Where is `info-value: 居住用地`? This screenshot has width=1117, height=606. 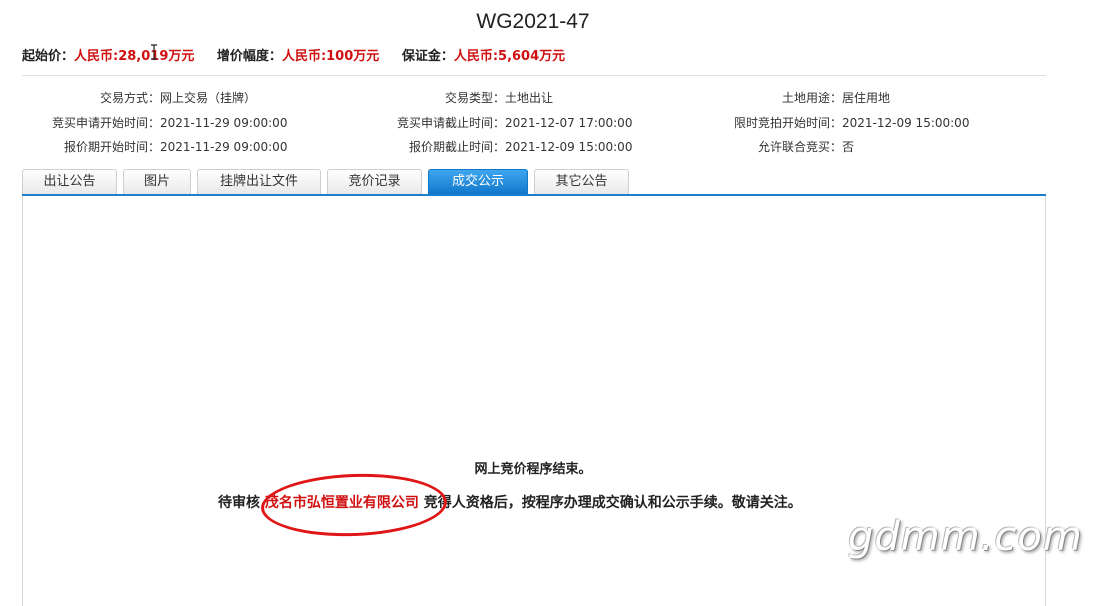 info-value: 居住用地 is located at coordinates (866, 98).